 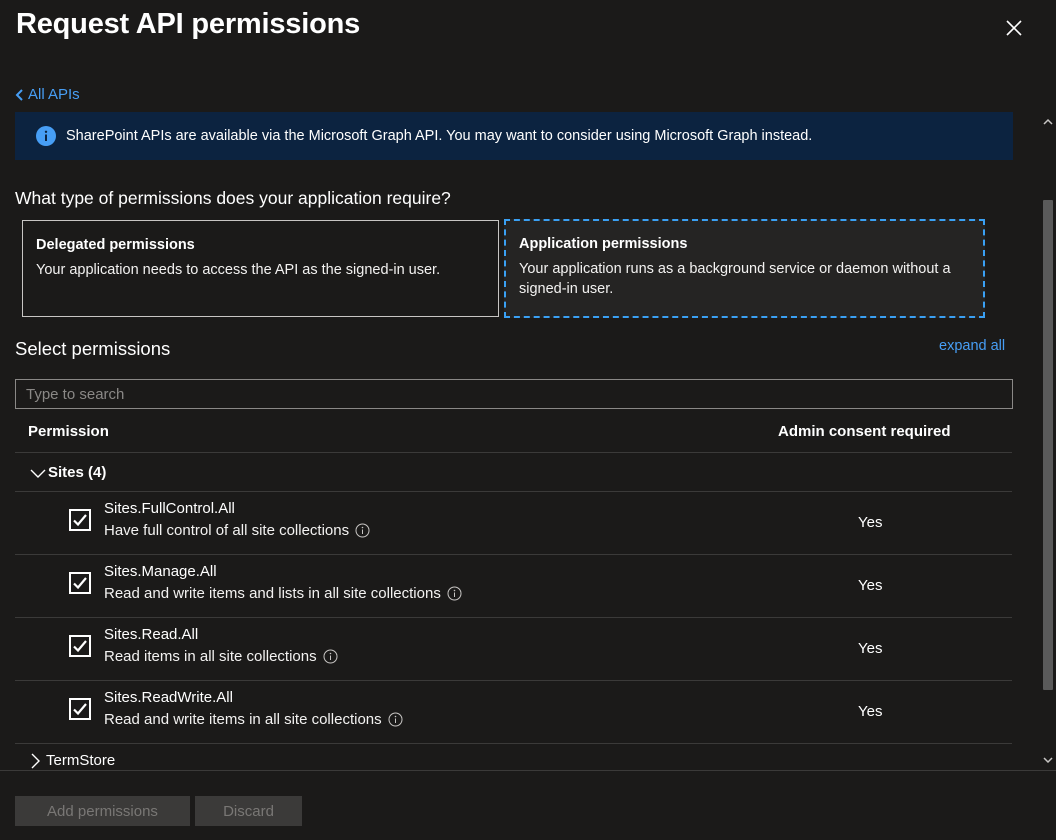 What do you see at coordinates (151, 634) in the screenshot?
I see `permission-name: Sites.Read.All` at bounding box center [151, 634].